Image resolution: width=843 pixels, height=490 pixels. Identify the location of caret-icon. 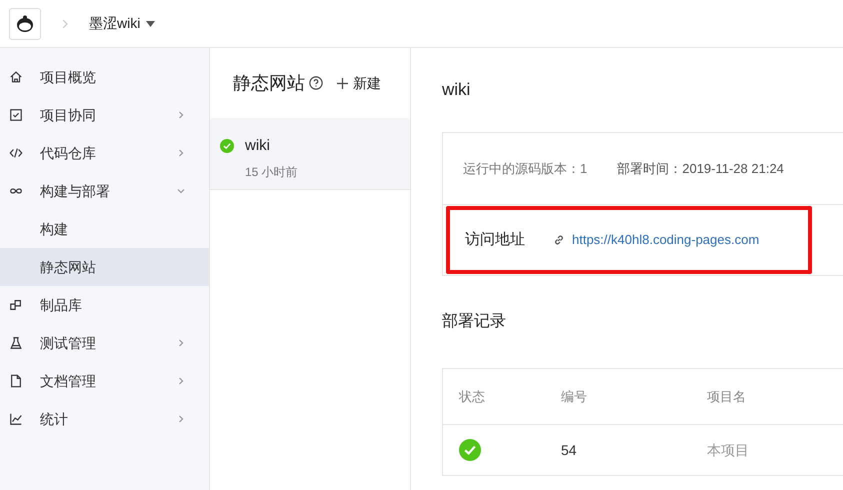
(151, 23).